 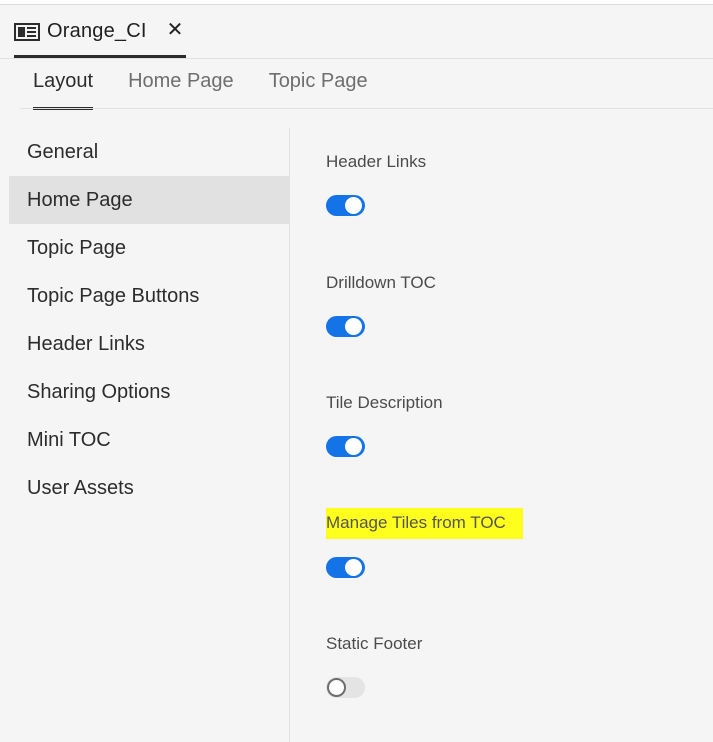 What do you see at coordinates (366, 108) in the screenshot?
I see `tabs-divider` at bounding box center [366, 108].